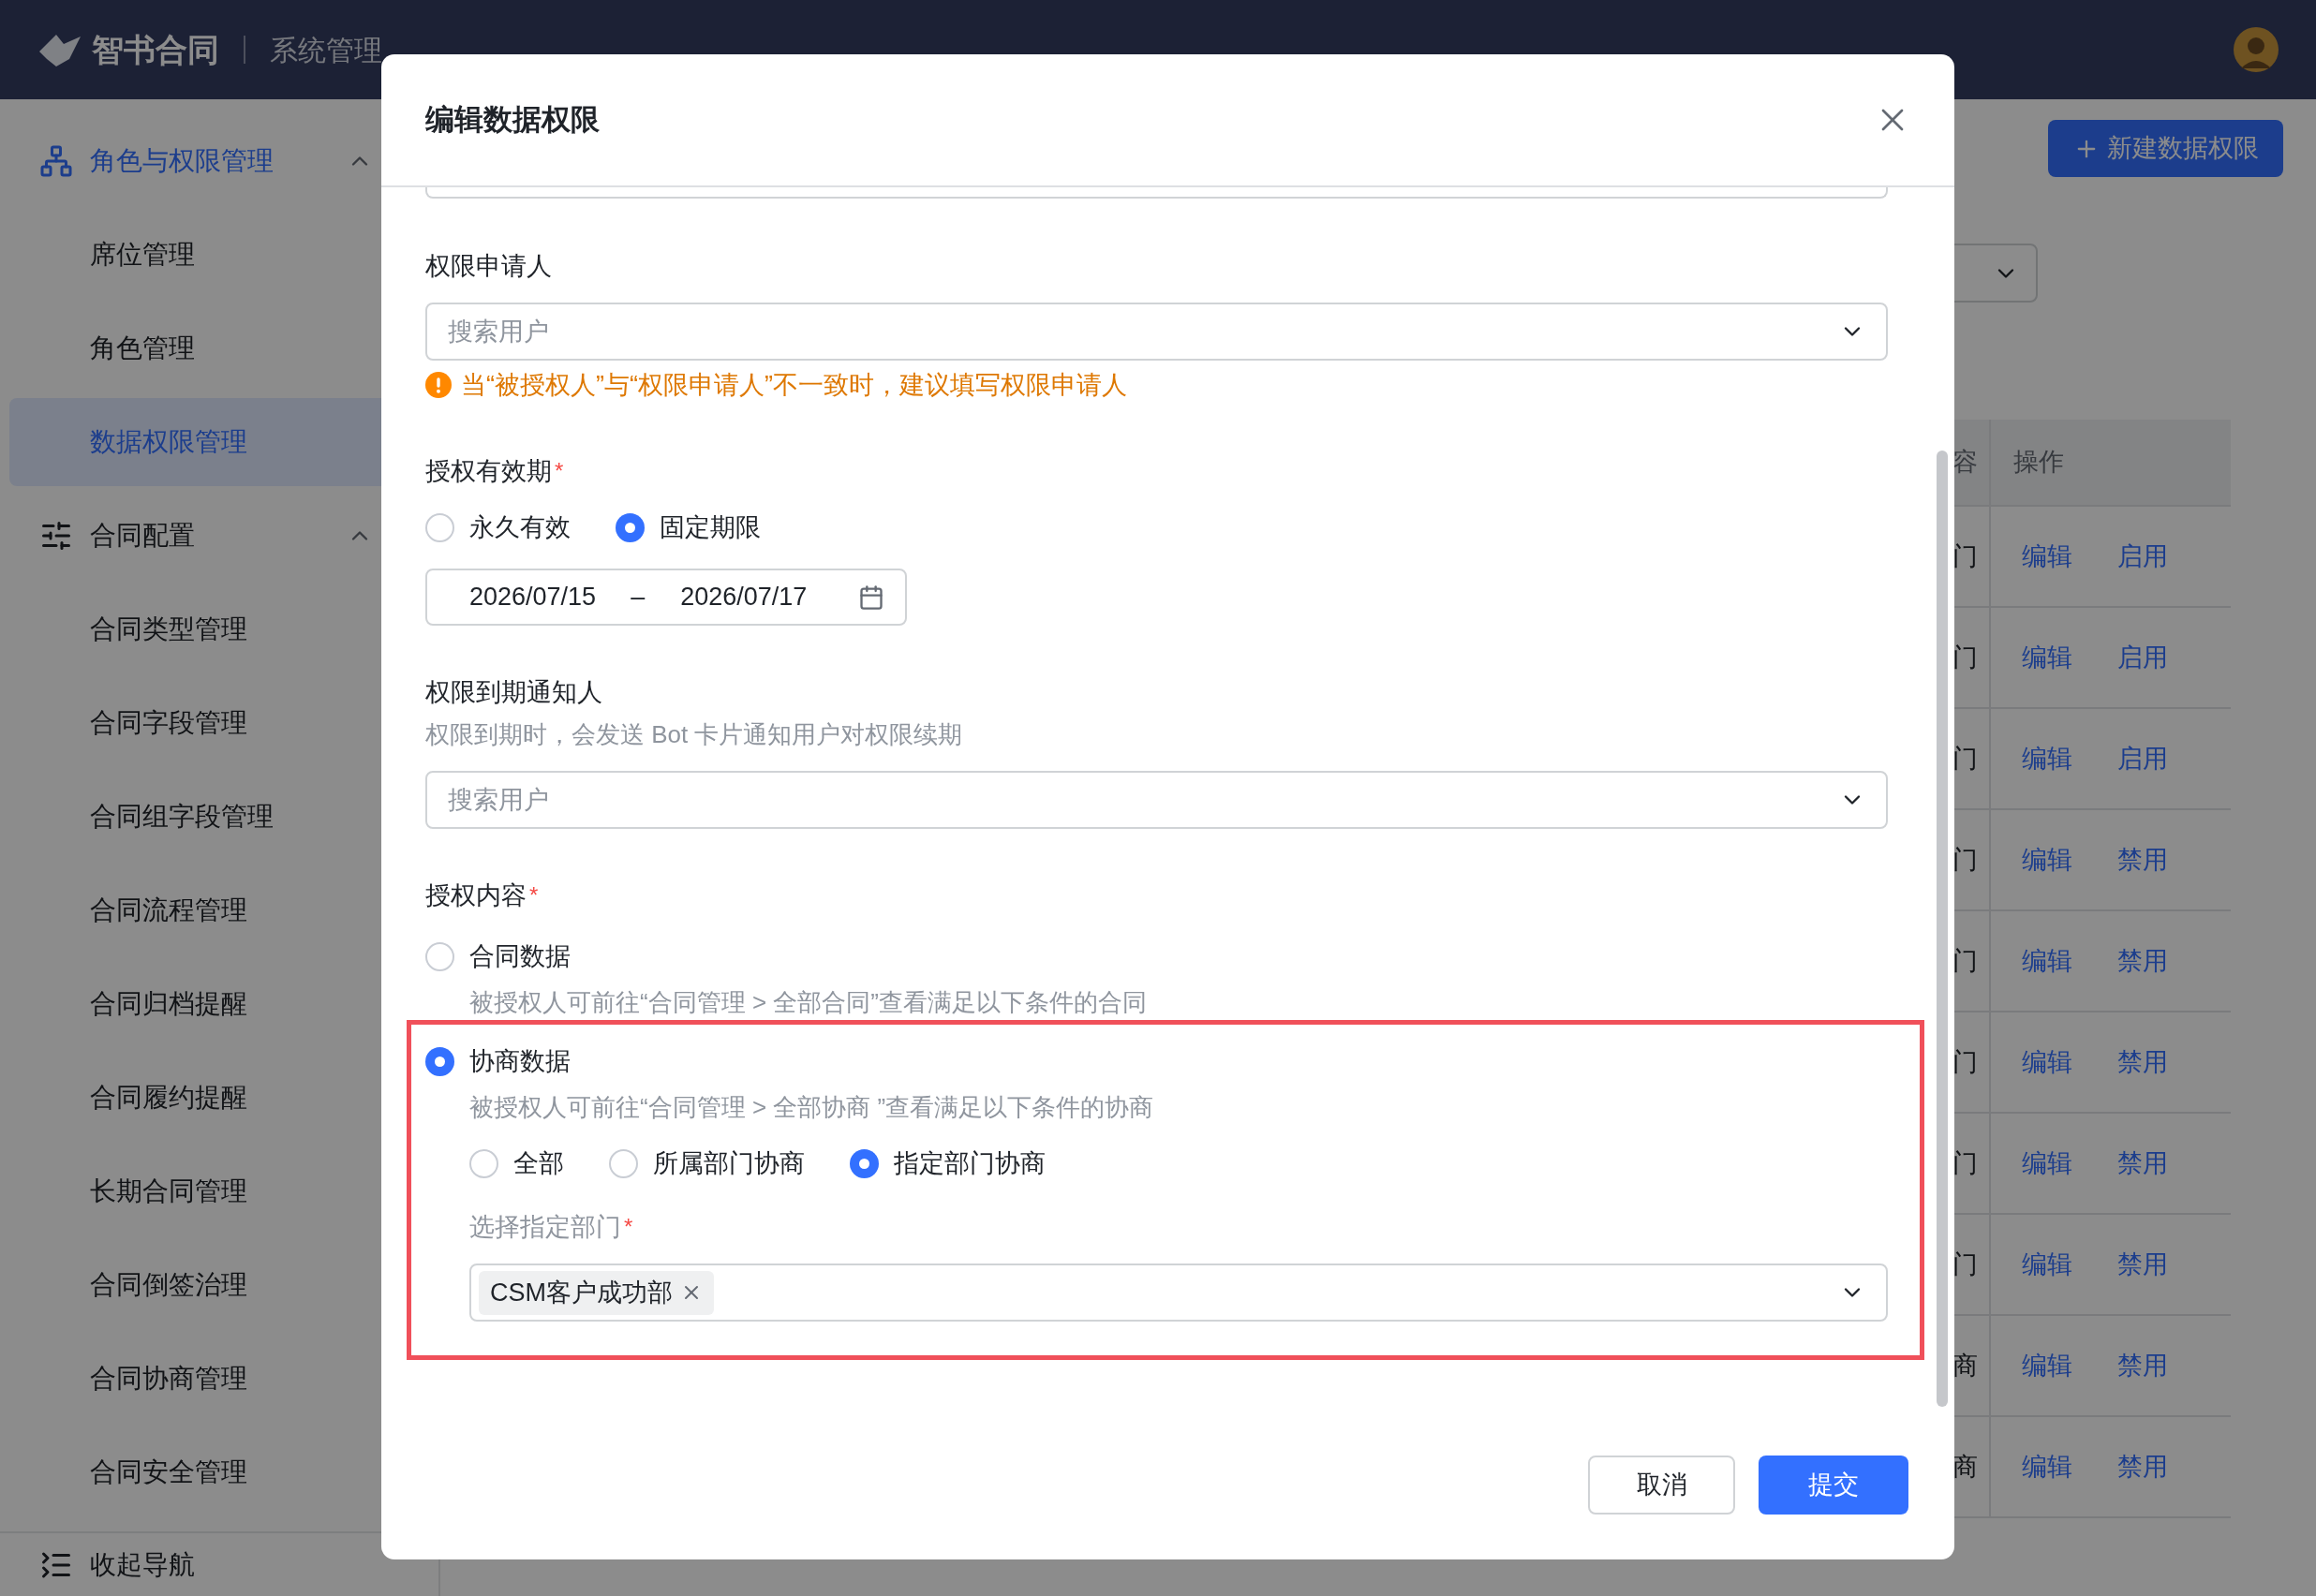  I want to click on dialog-title: 编辑数据权限, so click(512, 119).